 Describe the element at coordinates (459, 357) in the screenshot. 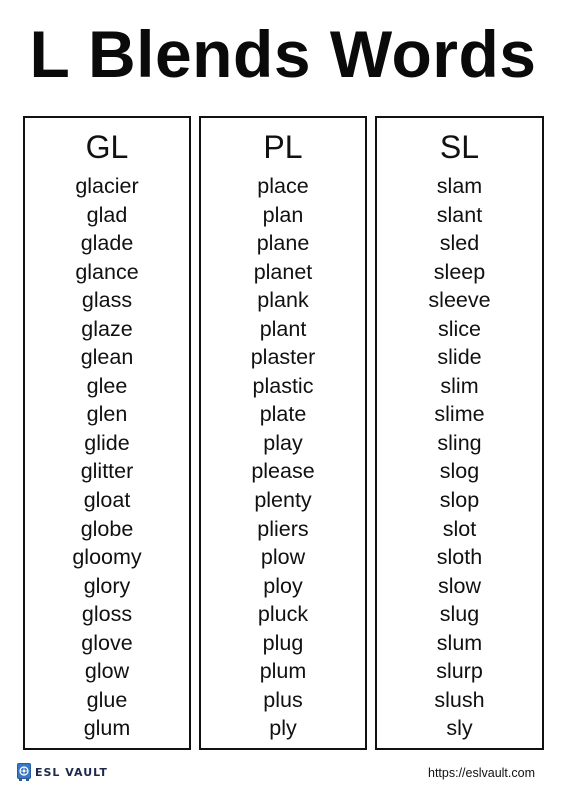

I see `word-item: slide` at that location.